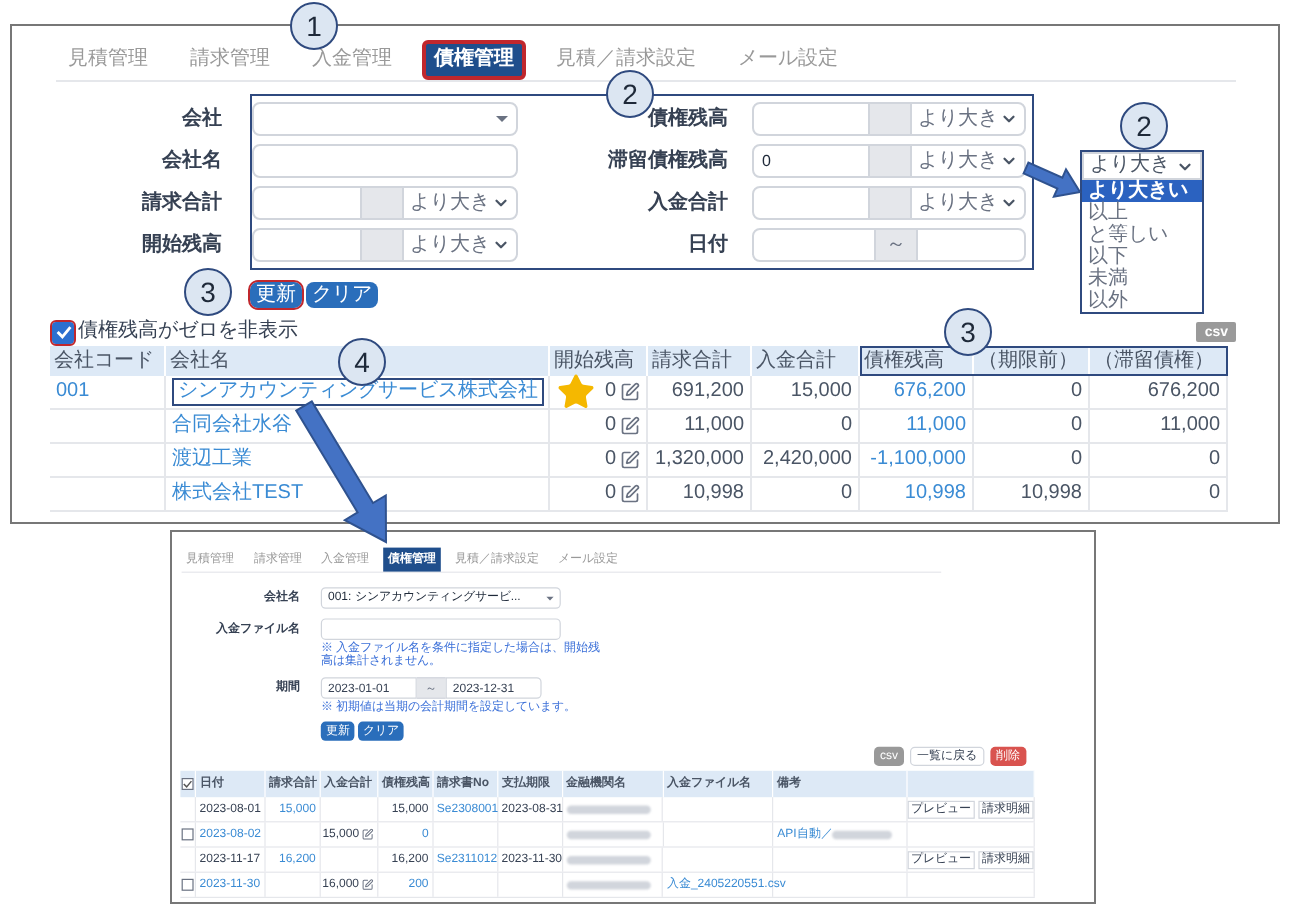 The height and width of the screenshot is (914, 1304). Describe the element at coordinates (202, 119) in the screenshot. I see `filter-label: 会社` at that location.